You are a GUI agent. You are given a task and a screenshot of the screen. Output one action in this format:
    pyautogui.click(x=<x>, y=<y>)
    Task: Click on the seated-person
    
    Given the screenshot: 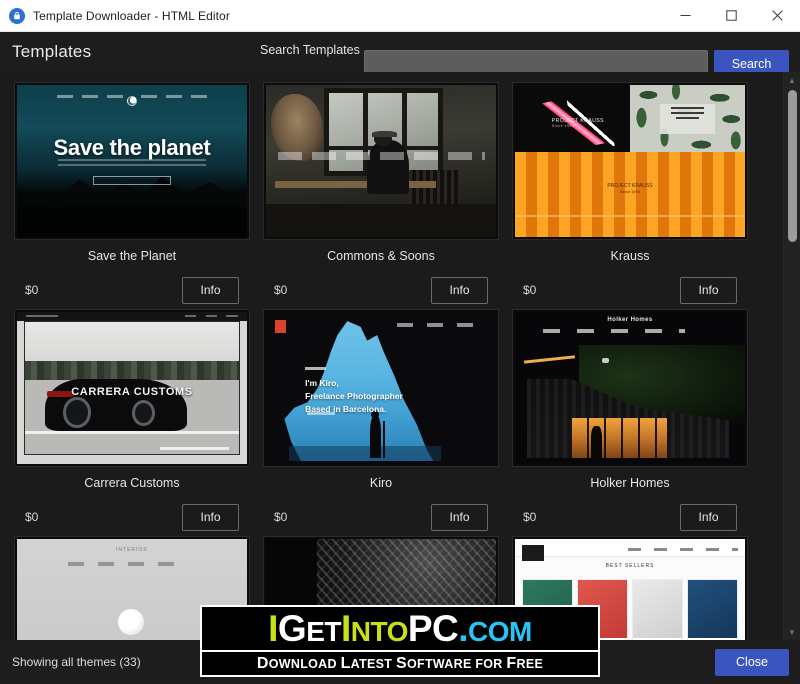 What is the action you would take?
    pyautogui.click(x=388, y=167)
    